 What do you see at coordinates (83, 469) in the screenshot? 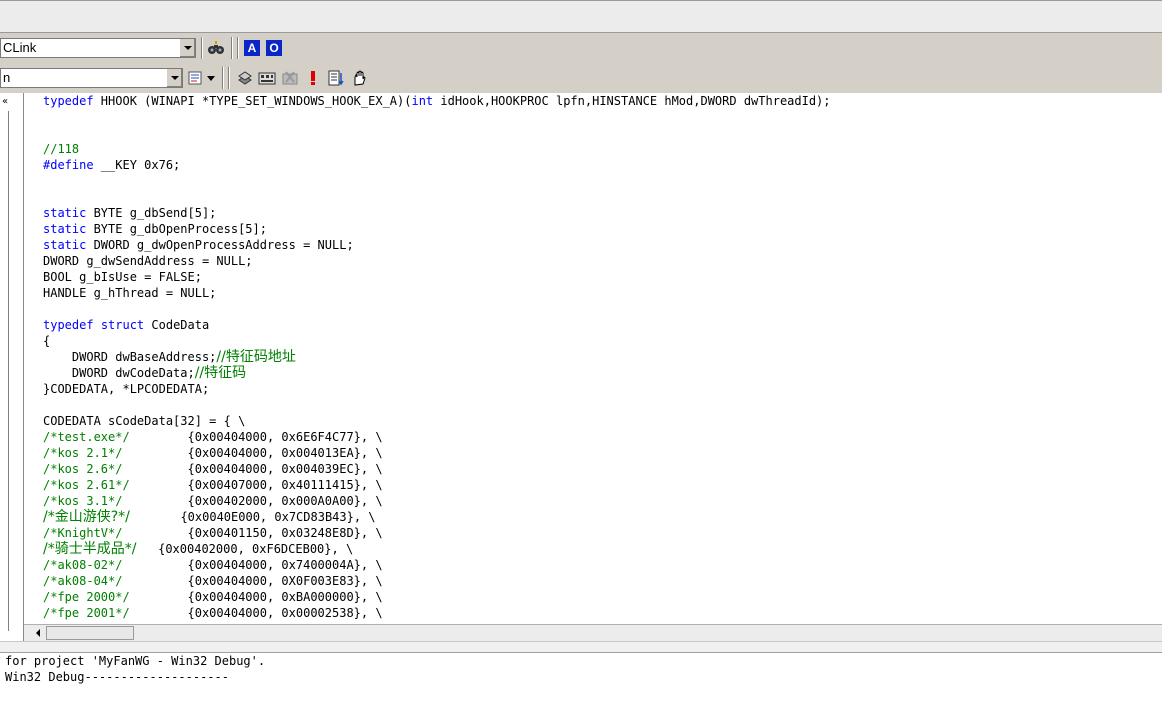
I see `comment: /*kos 2.6*/` at bounding box center [83, 469].